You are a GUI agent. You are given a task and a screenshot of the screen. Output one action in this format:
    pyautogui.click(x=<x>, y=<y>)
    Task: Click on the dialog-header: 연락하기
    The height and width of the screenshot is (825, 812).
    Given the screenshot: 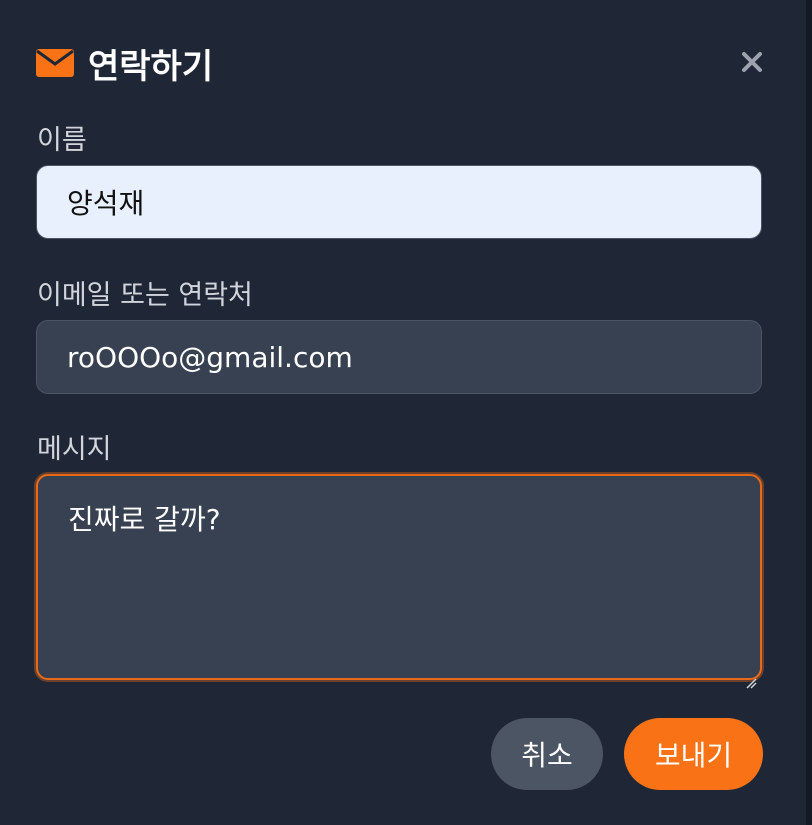 What is the action you would take?
    pyautogui.click(x=124, y=63)
    